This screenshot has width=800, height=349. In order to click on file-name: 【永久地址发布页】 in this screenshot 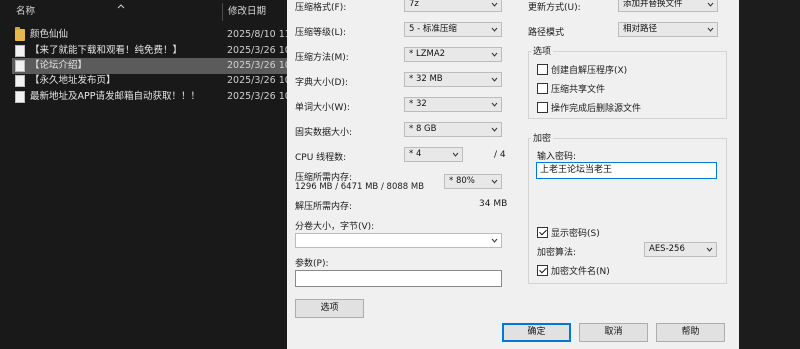, I will do `click(73, 80)`.